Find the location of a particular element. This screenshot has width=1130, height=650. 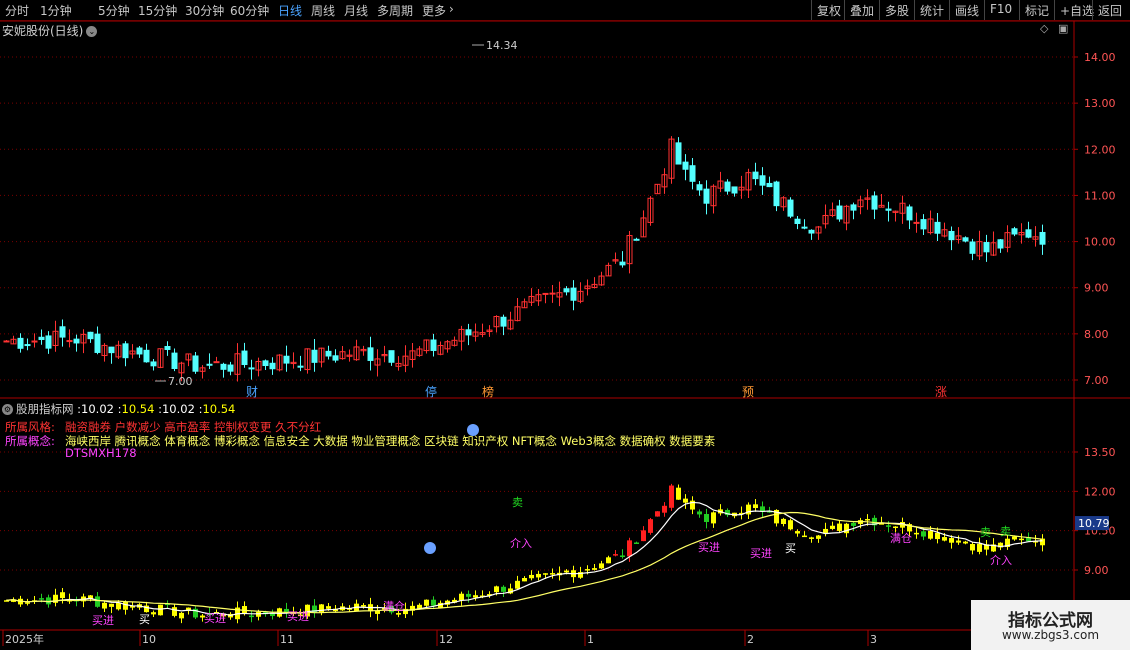

event-marker-0: 财 is located at coordinates (252, 392).